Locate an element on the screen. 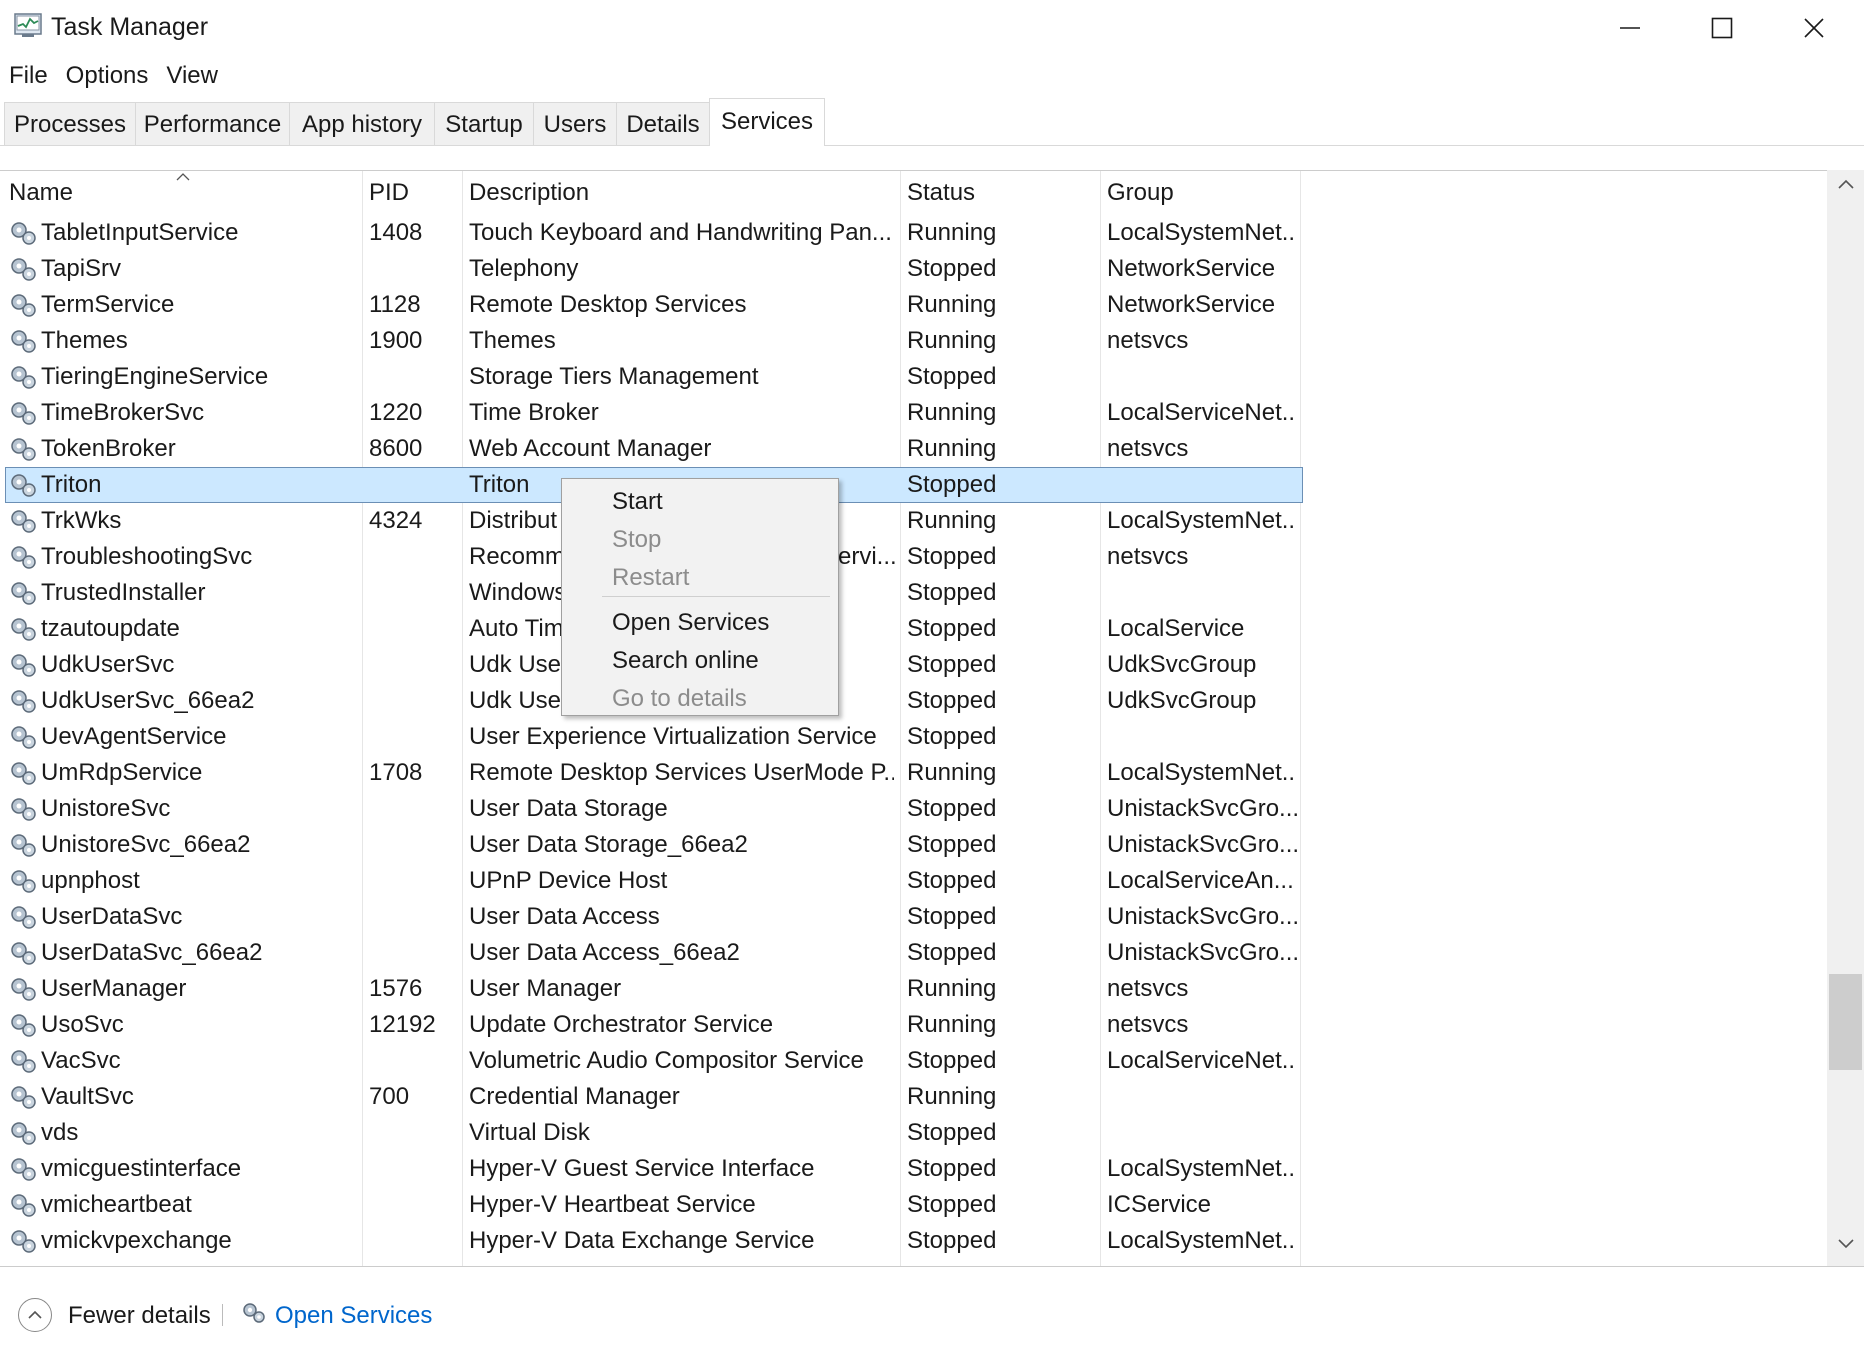  cell-name: UnistoreSvc is located at coordinates (106, 808).